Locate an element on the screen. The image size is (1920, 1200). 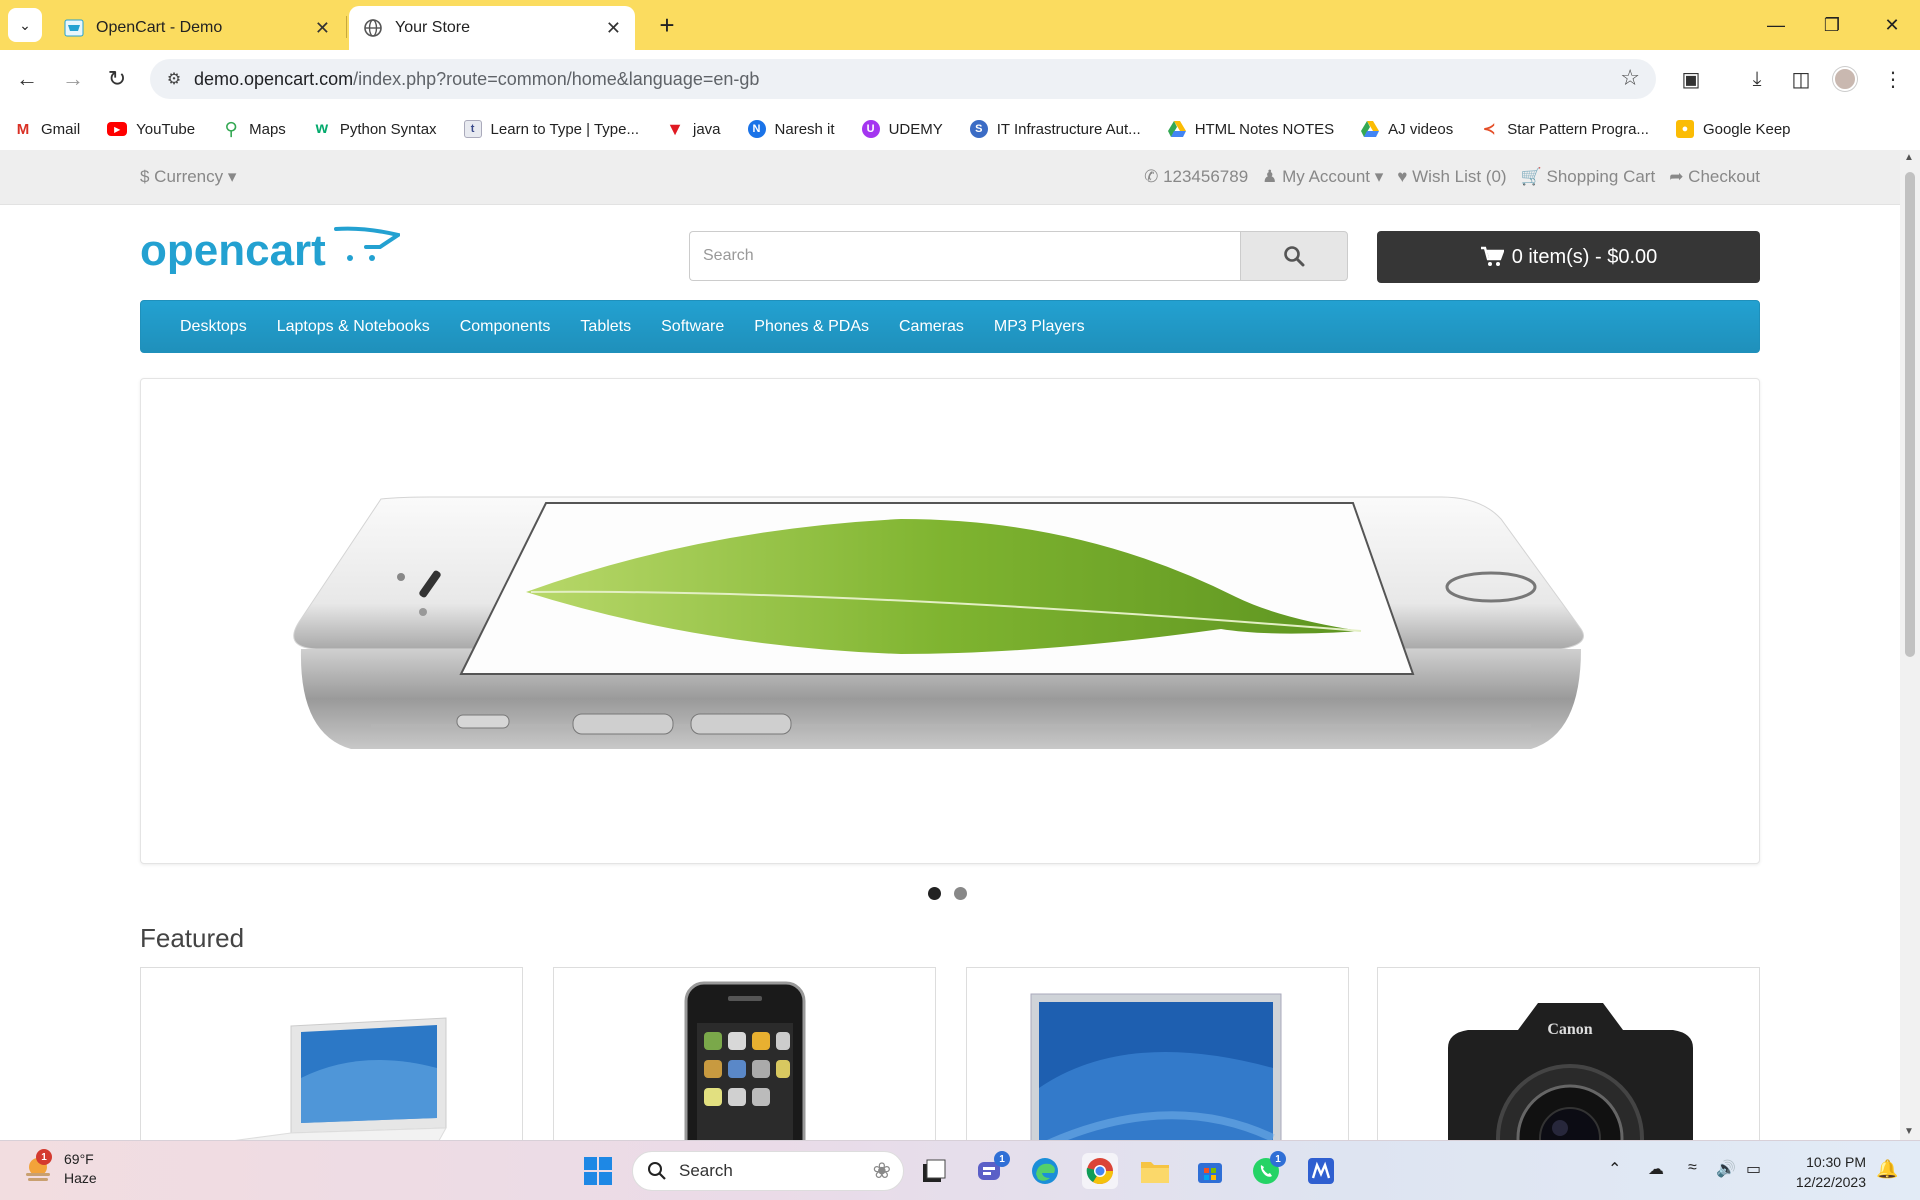
page-scrollbar: ▲ ▼ is located at coordinates (1910, 645).